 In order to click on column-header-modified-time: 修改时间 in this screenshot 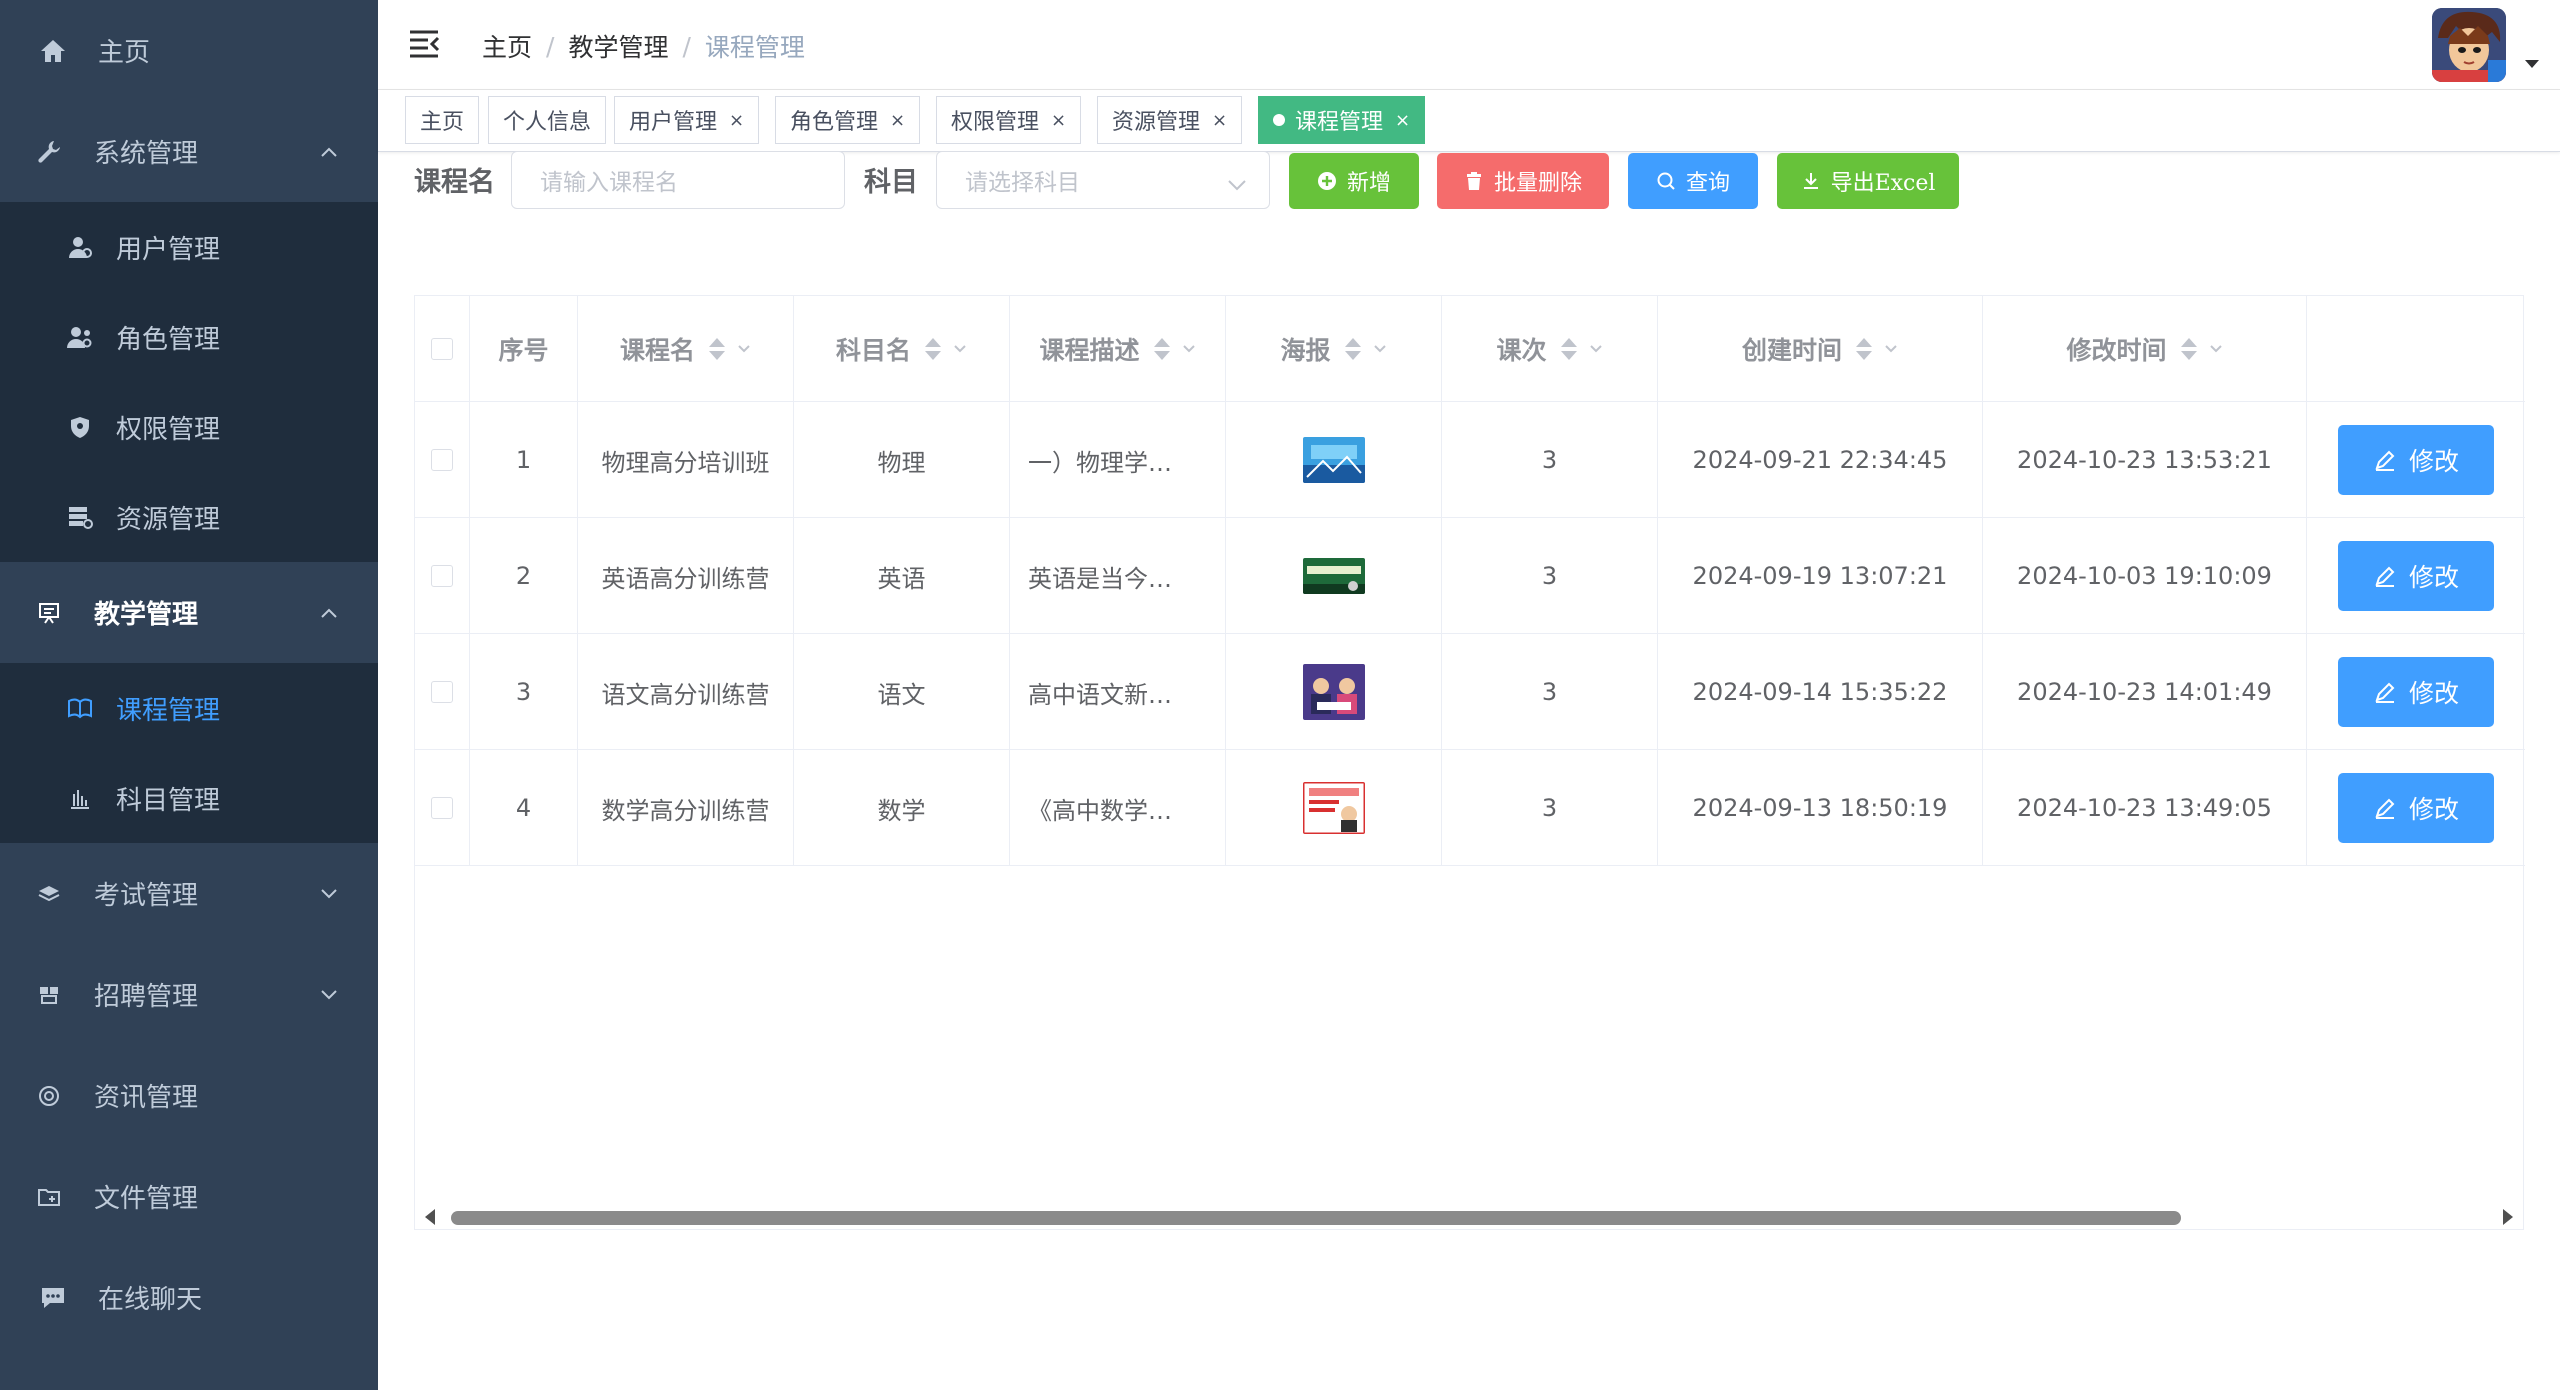, I will do `click(2145, 349)`.